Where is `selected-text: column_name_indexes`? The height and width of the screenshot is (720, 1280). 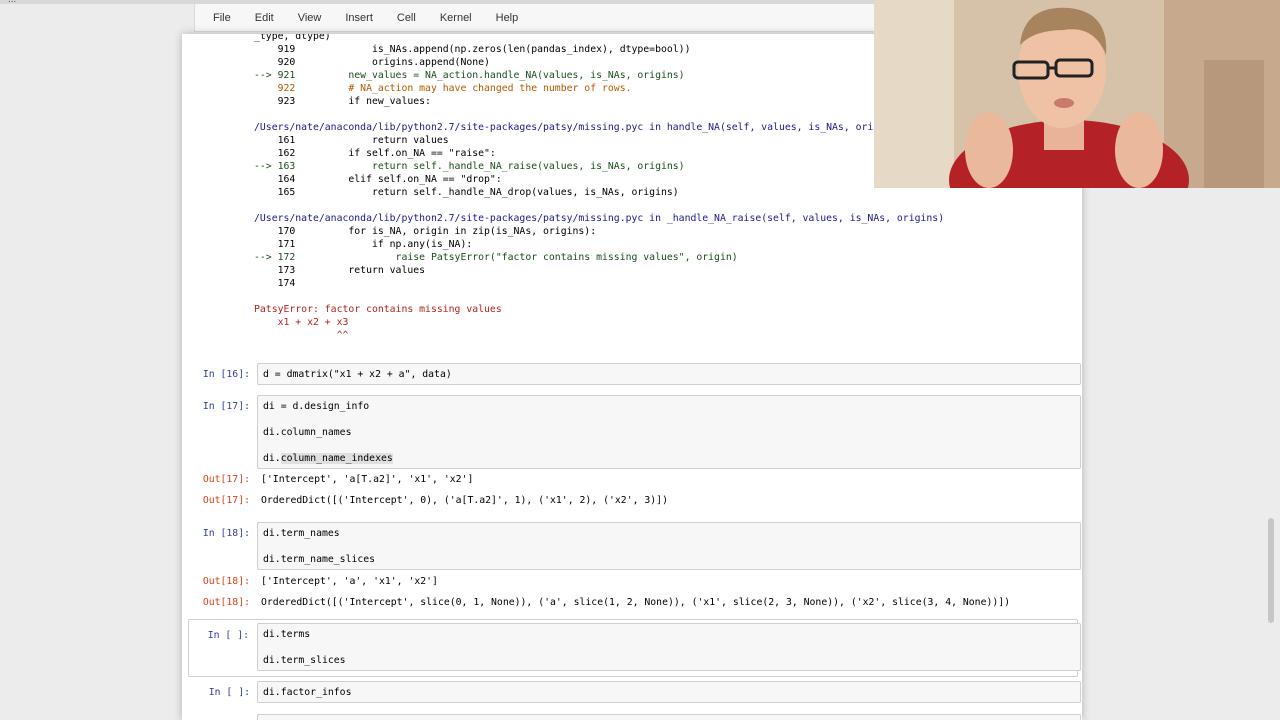
selected-text: column_name_indexes is located at coordinates (336, 458).